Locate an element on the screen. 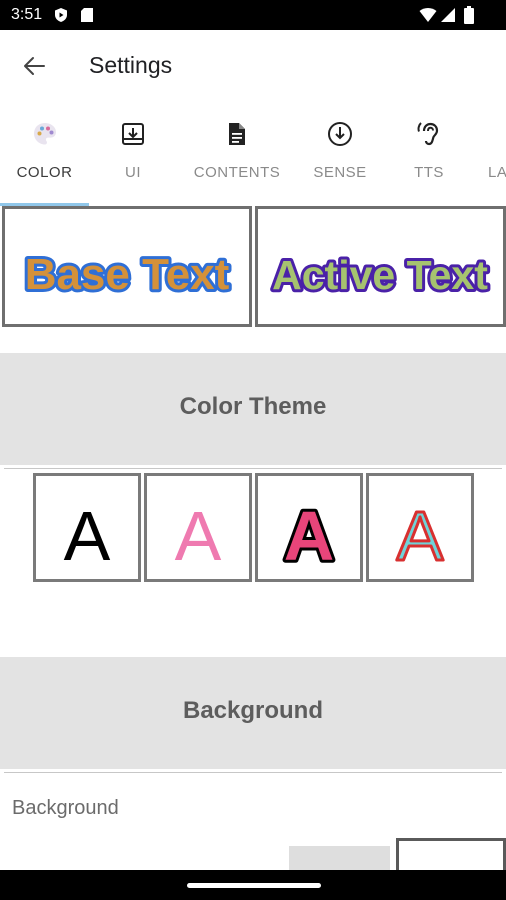 Image resolution: width=506 pixels, height=900 pixels. page-title: Settings is located at coordinates (131, 65).